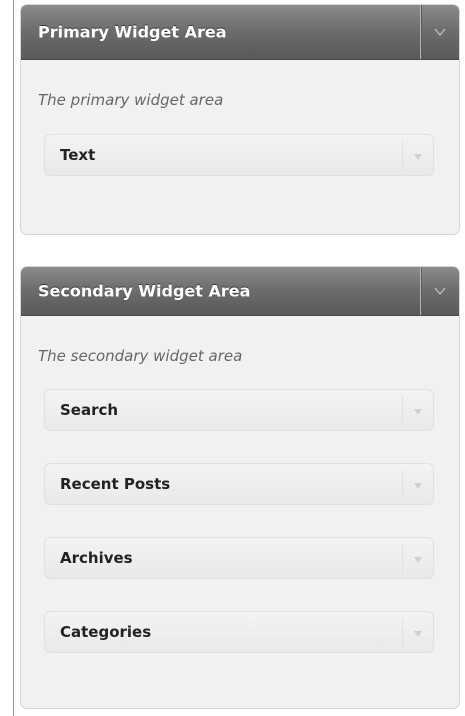 The image size is (465, 716). I want to click on primary-widget-area-title: Primary Widget Area, so click(132, 32).